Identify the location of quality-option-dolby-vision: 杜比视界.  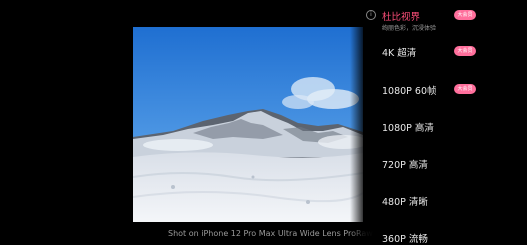
(401, 16).